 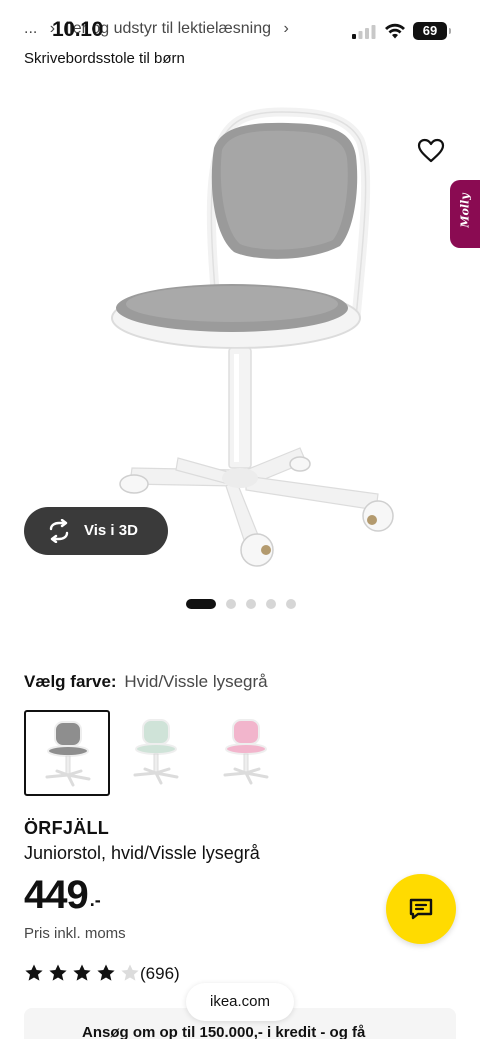 What do you see at coordinates (67, 828) in the screenshot?
I see `product-name: ÖRFJÄLL` at bounding box center [67, 828].